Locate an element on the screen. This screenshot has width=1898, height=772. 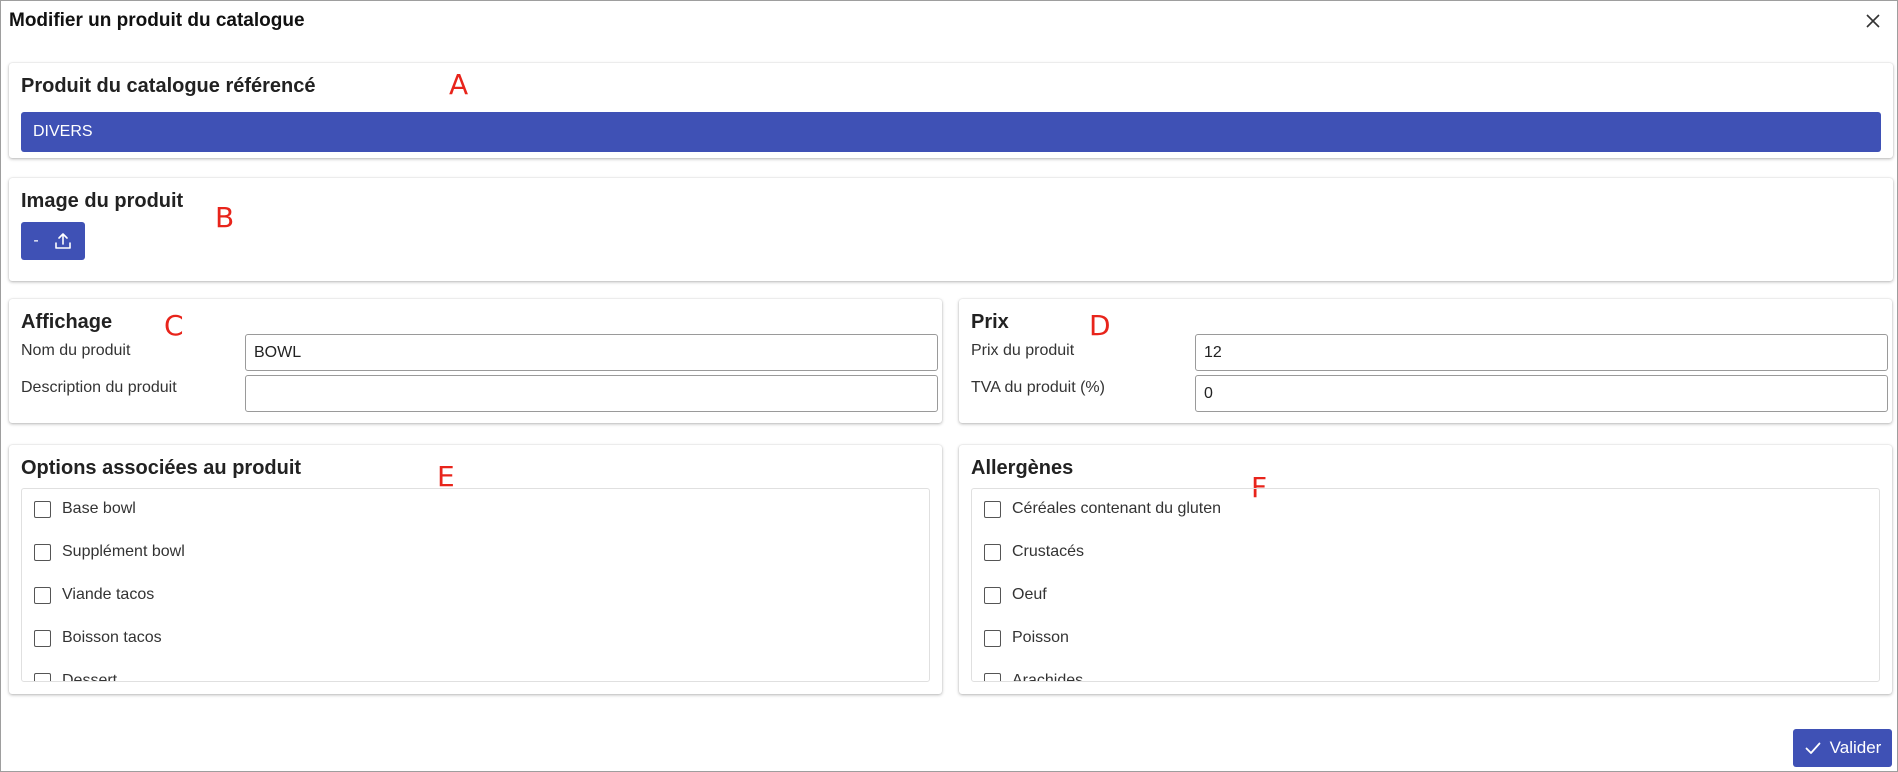
display-title: Affichage is located at coordinates (67, 322).